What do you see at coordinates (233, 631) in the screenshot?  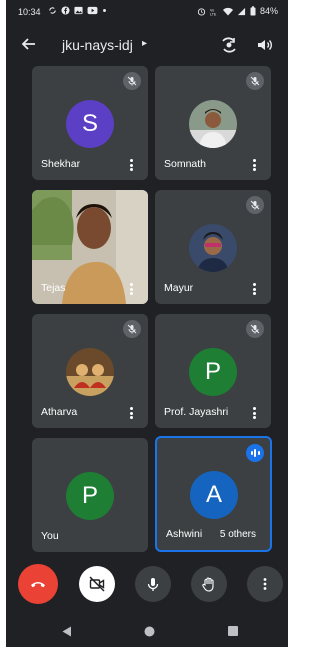 I see `nav-recents-icon` at bounding box center [233, 631].